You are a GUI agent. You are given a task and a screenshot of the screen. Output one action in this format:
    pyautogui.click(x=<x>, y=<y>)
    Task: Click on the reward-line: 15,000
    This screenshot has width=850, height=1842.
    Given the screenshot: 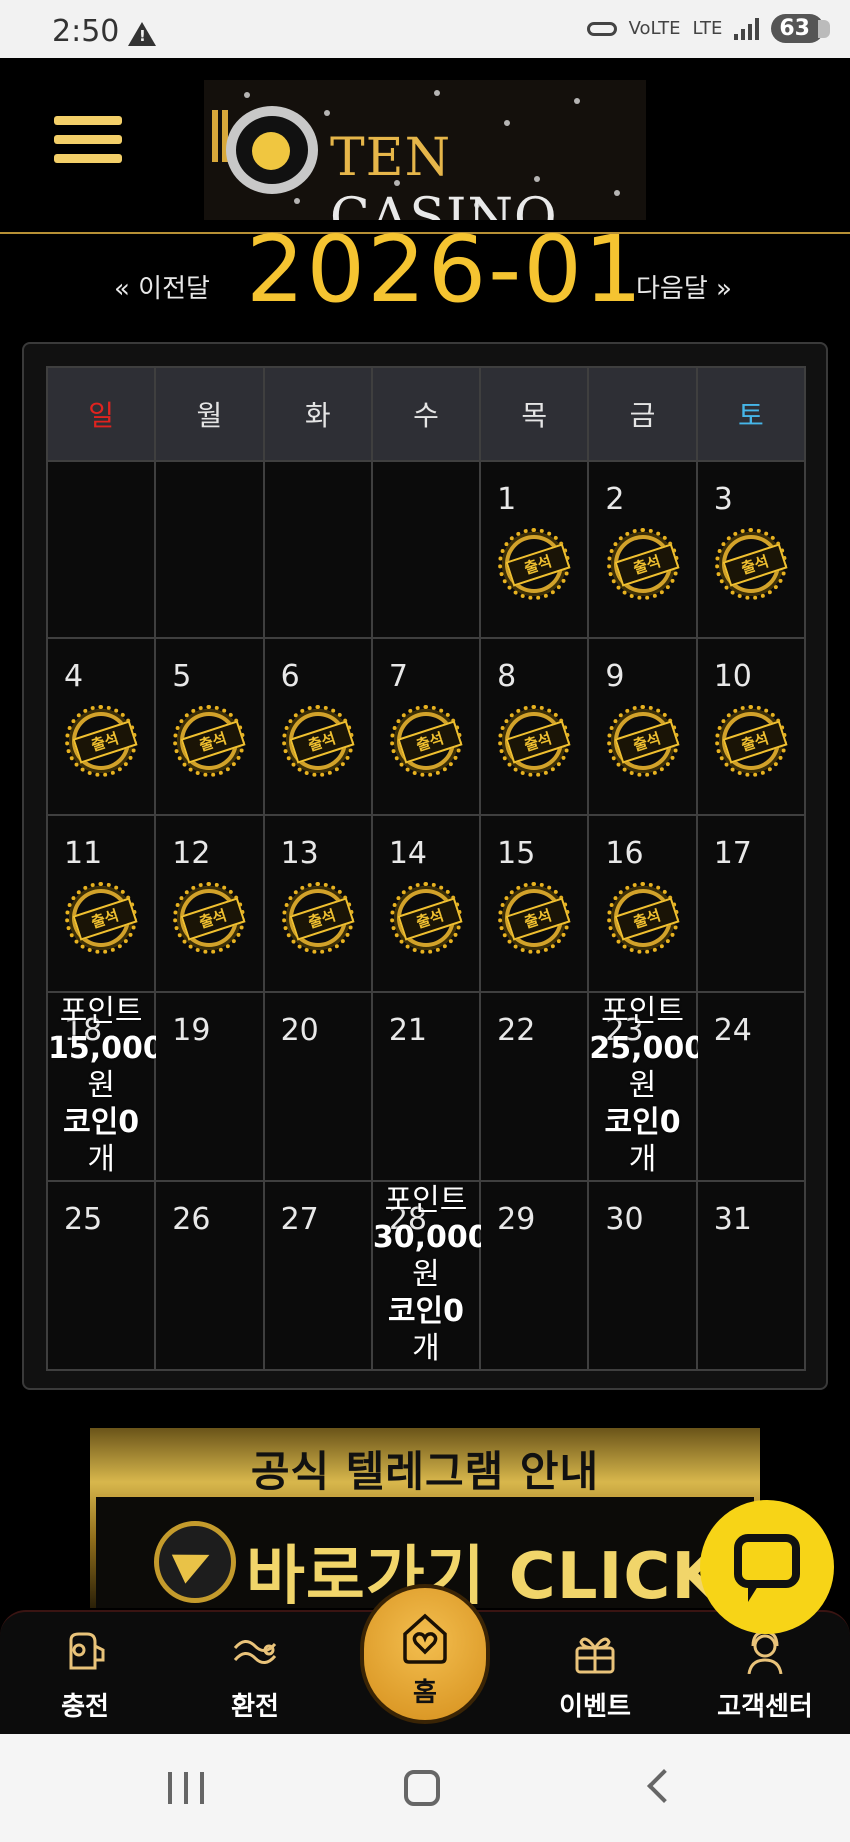 What is the action you would take?
    pyautogui.click(x=106, y=1048)
    